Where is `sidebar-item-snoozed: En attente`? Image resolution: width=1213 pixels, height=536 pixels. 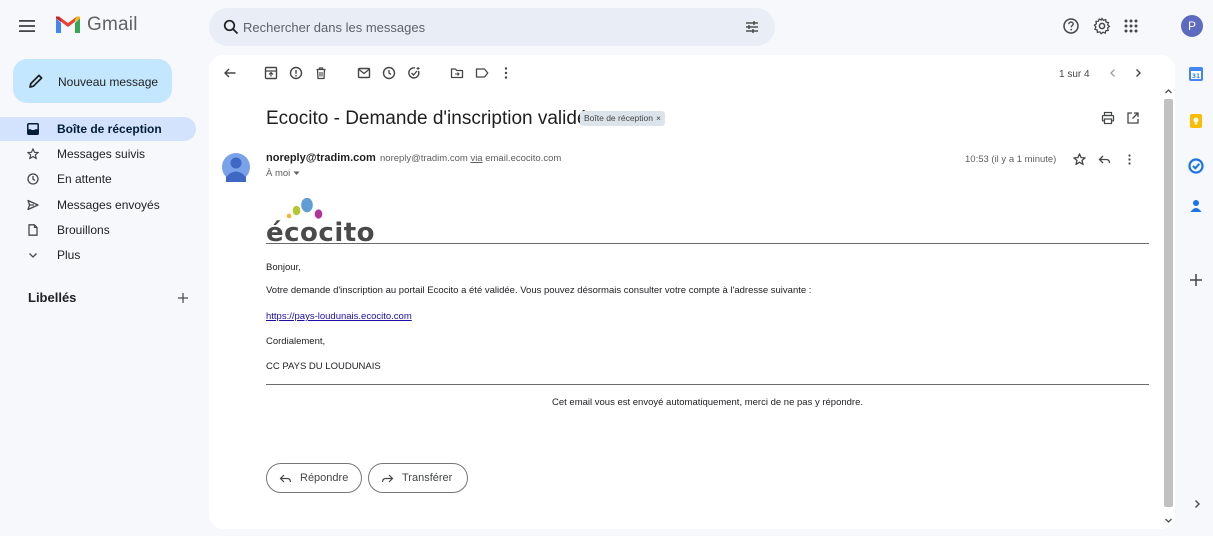 sidebar-item-snoozed: En attente is located at coordinates (98, 179).